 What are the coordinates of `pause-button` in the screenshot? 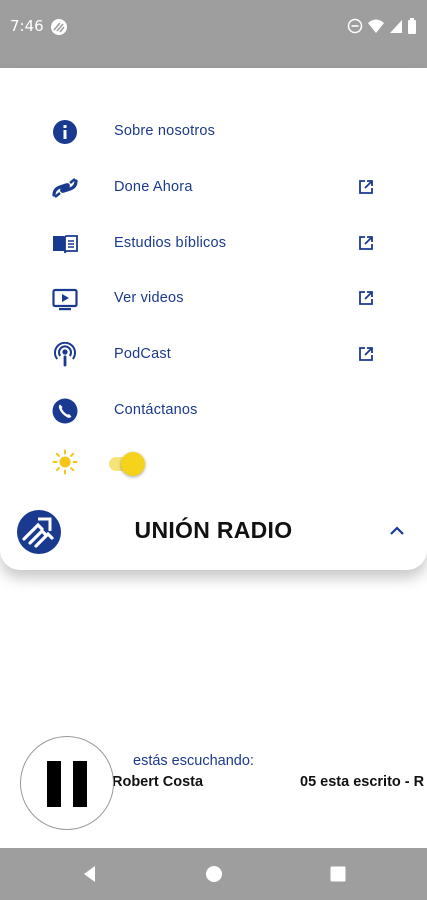 It's located at (67, 783).